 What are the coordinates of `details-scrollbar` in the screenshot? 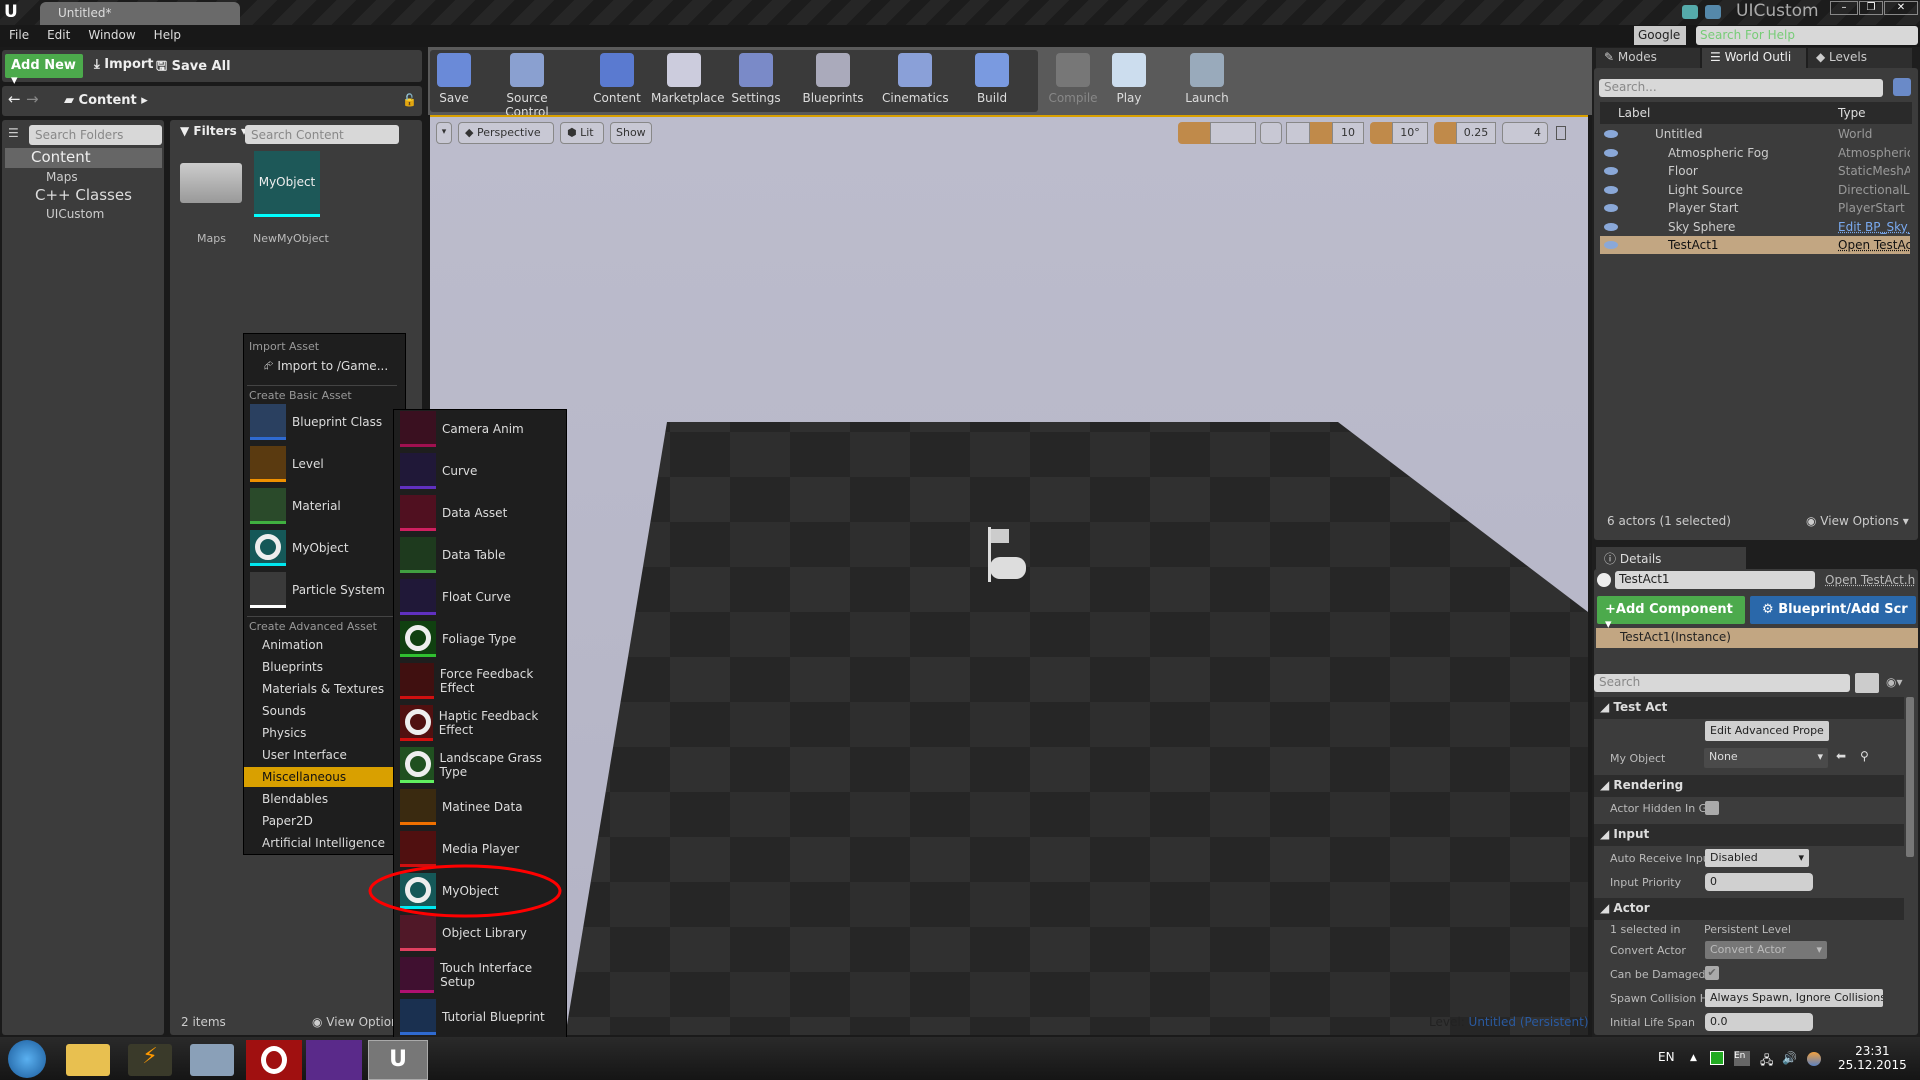 It's located at (1910, 777).